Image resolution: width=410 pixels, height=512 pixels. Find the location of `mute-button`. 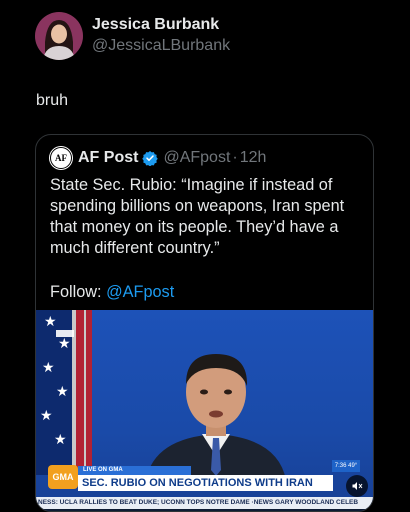

mute-button is located at coordinates (357, 486).